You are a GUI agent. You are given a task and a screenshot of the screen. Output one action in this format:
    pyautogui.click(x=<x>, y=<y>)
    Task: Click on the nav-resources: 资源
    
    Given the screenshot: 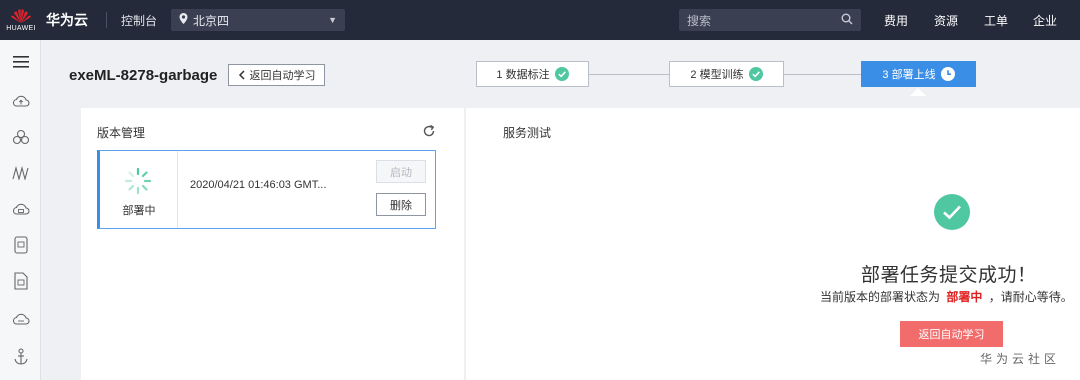 What is the action you would take?
    pyautogui.click(x=946, y=20)
    